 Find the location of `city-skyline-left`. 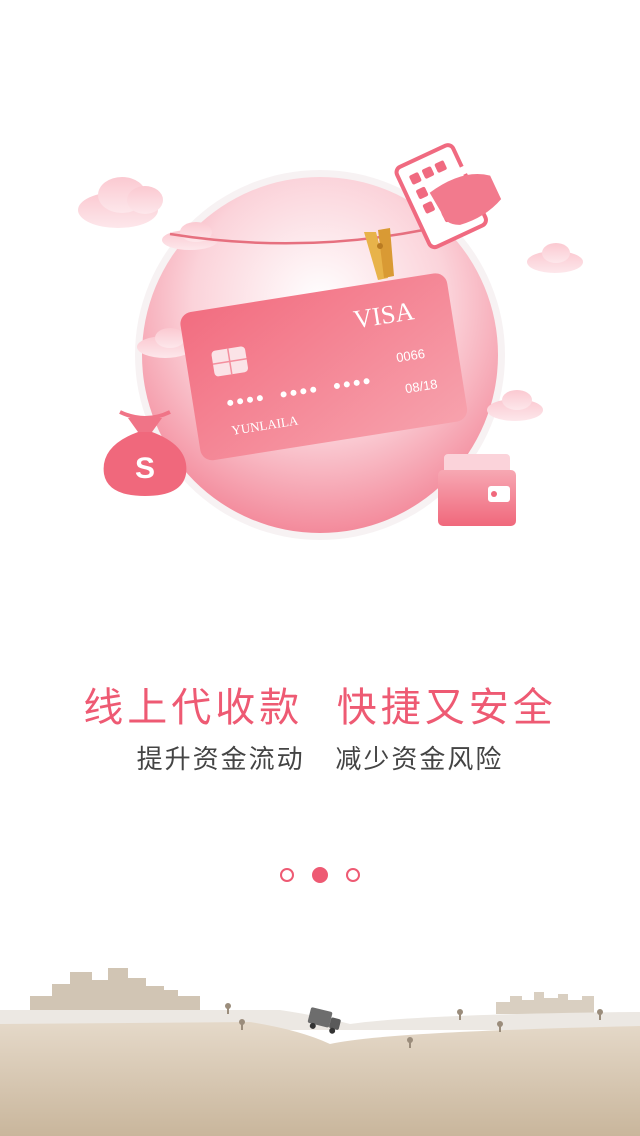

city-skyline-left is located at coordinates (115, 989).